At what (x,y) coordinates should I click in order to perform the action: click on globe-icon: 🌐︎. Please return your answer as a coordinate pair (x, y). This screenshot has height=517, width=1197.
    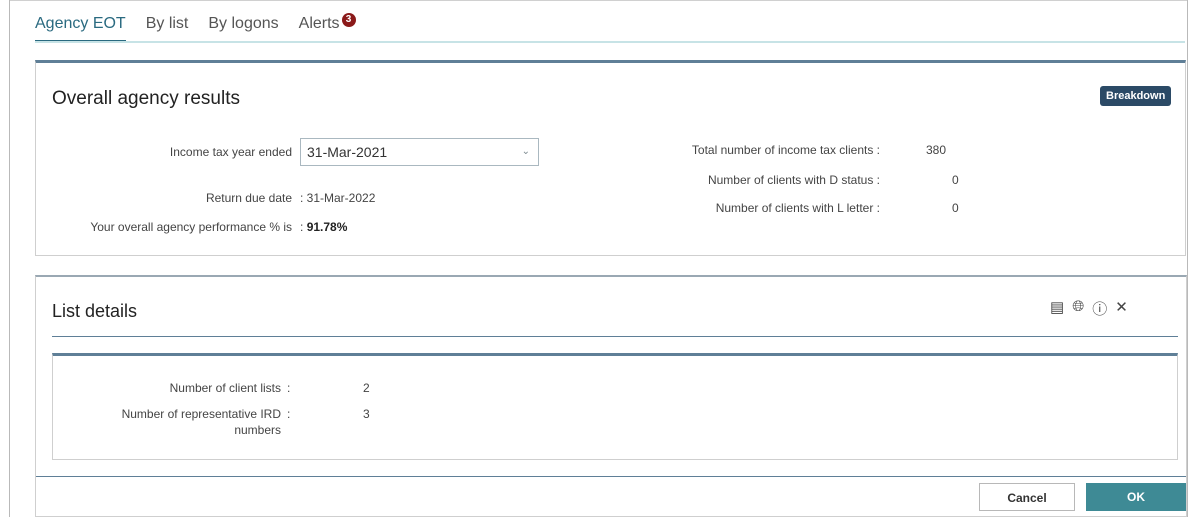
    Looking at the image, I should click on (1078, 308).